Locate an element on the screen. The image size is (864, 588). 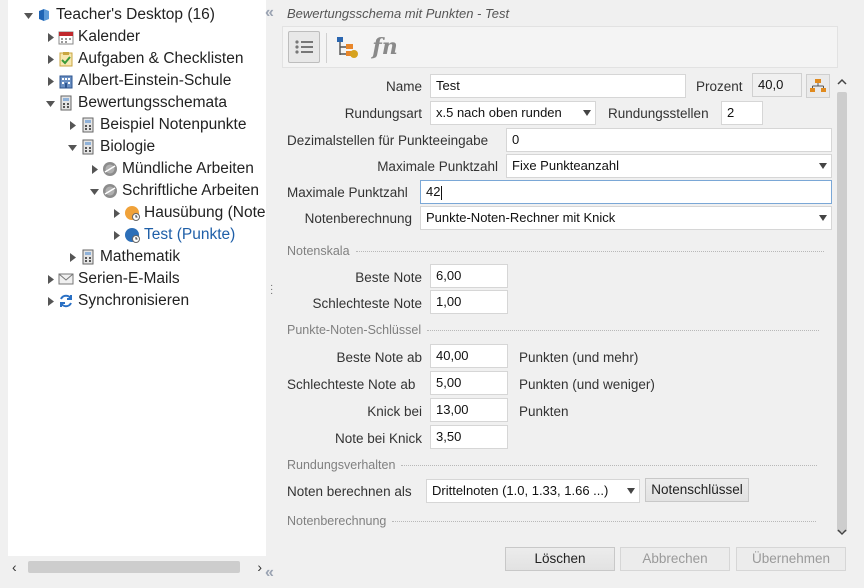
section-rundungsverhalten: Rundungsverhalten is located at coordinates (552, 465).